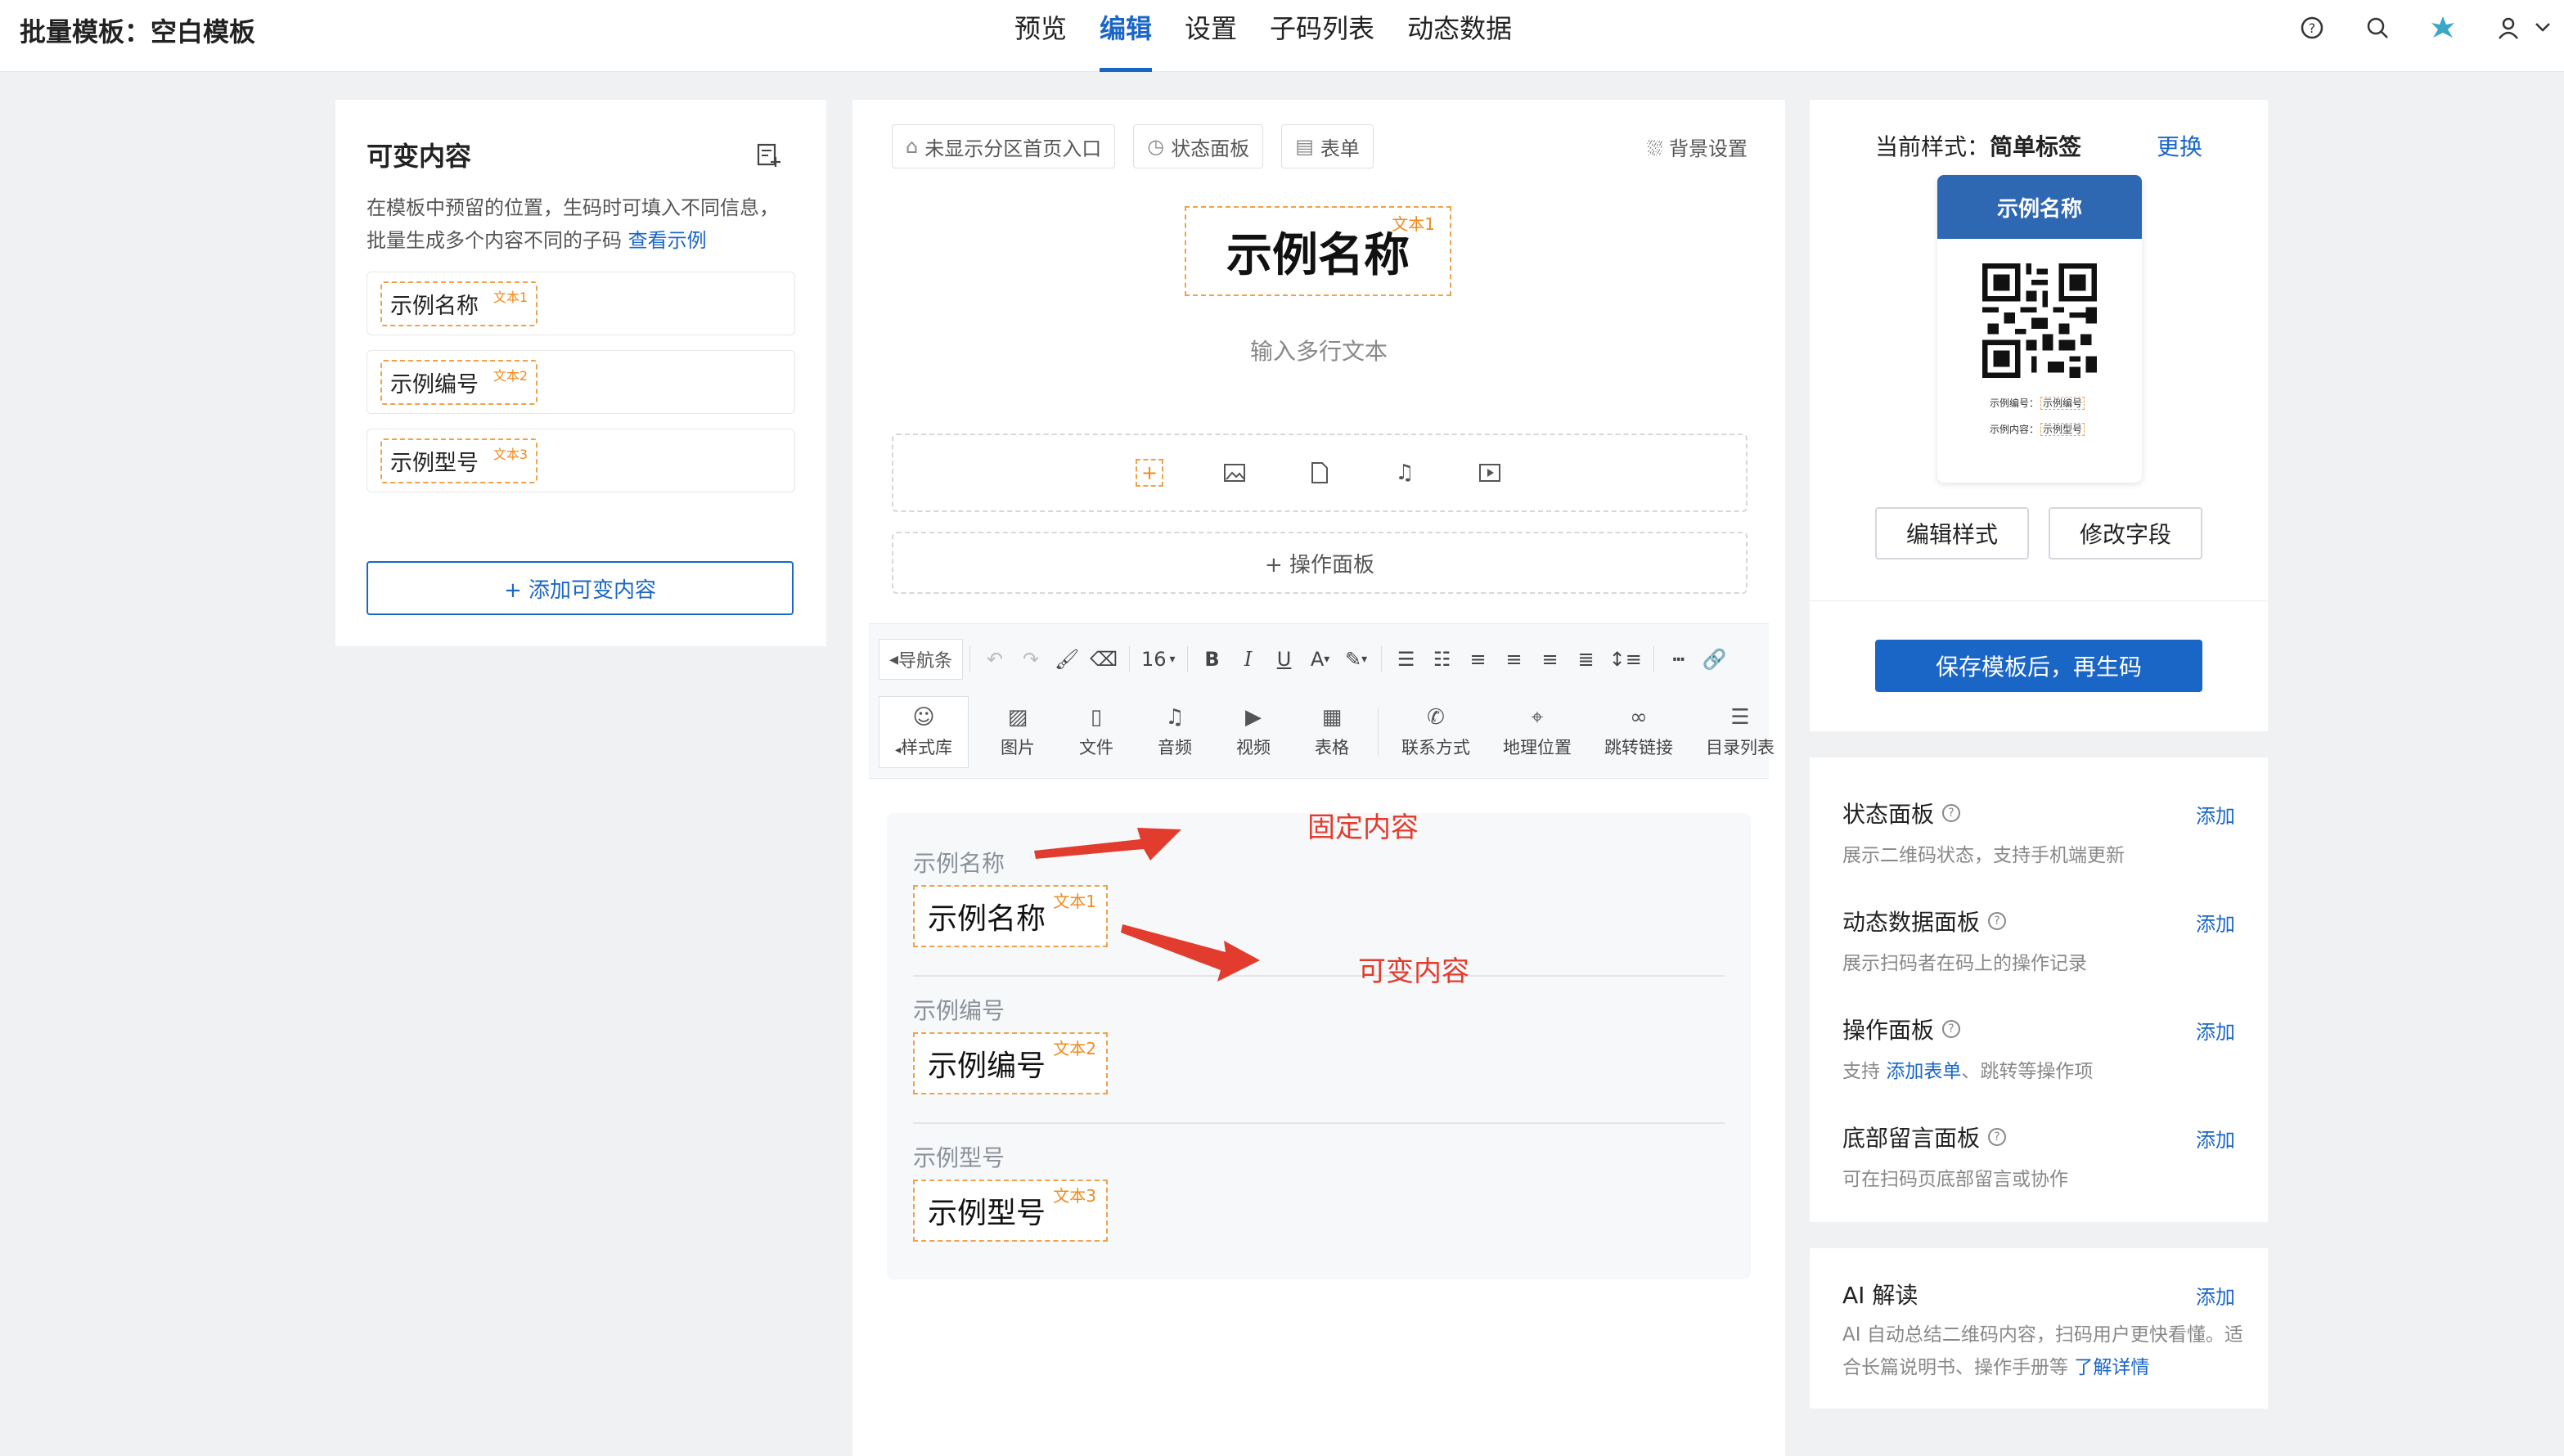 The height and width of the screenshot is (1456, 2564). Describe the element at coordinates (2508, 28) in the screenshot. I see `user-icon` at that location.